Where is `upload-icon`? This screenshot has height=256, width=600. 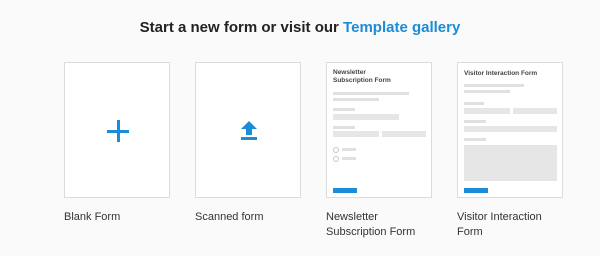 upload-icon is located at coordinates (249, 130).